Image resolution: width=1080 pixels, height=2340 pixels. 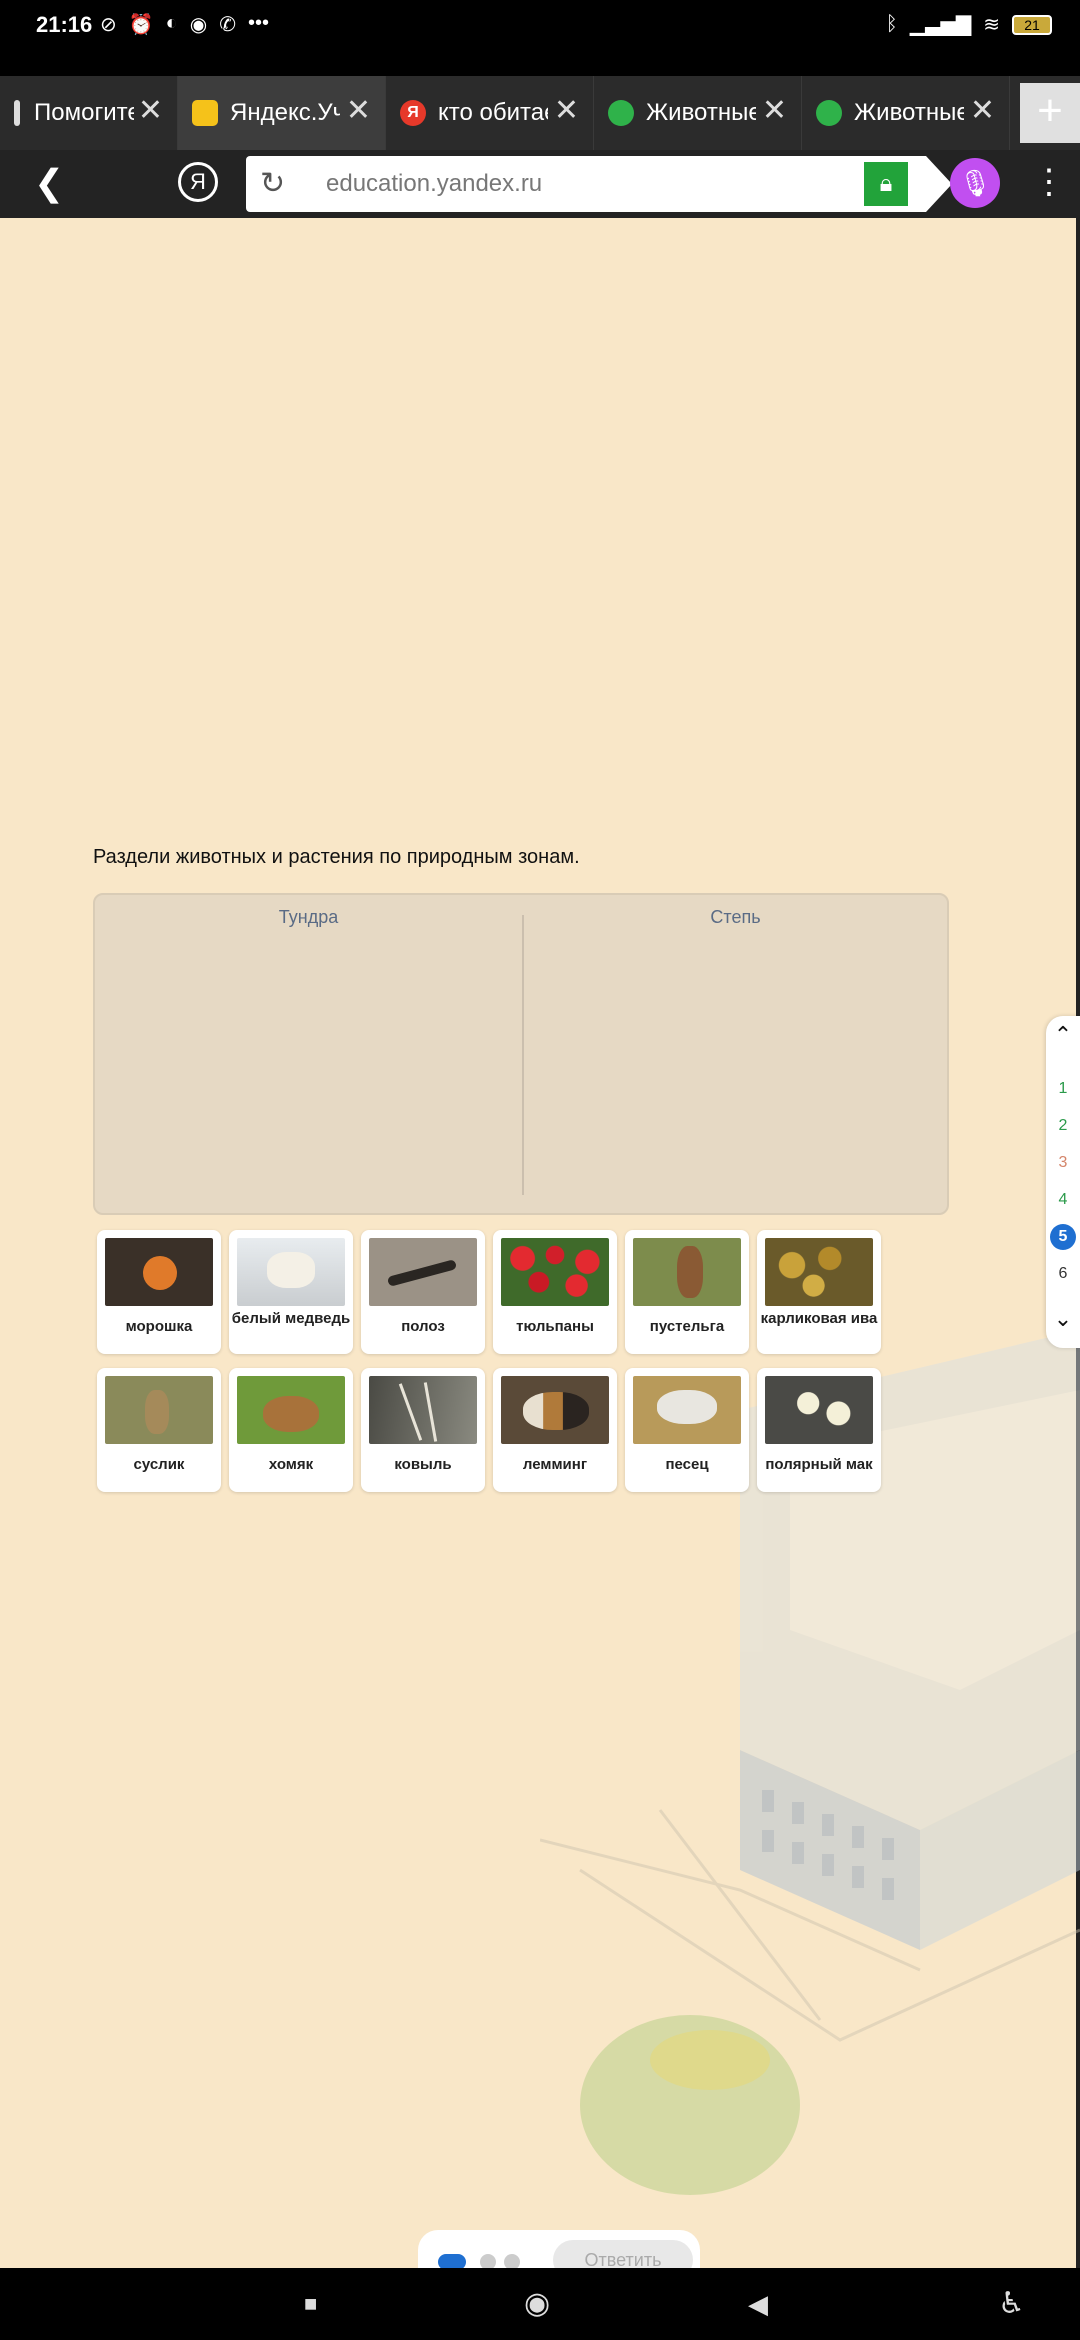 I want to click on reload-icon: ↻, so click(x=272, y=183).